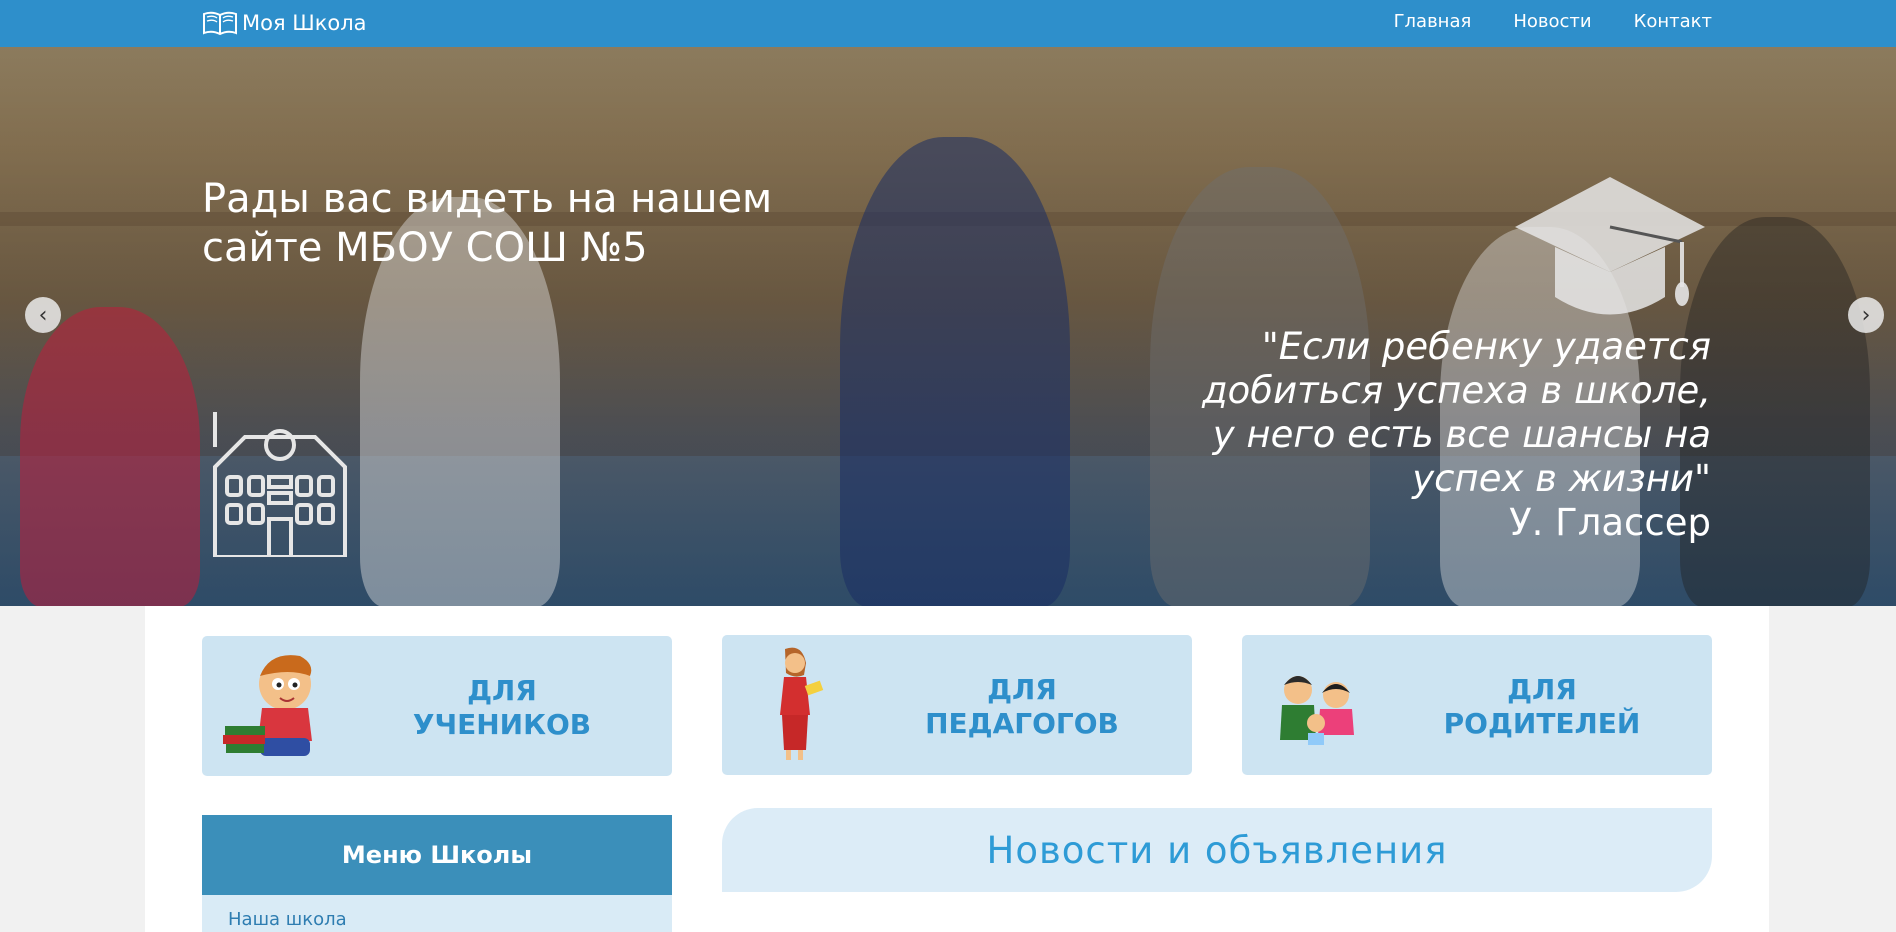  I want to click on chevron-right-icon: ›, so click(1866, 315).